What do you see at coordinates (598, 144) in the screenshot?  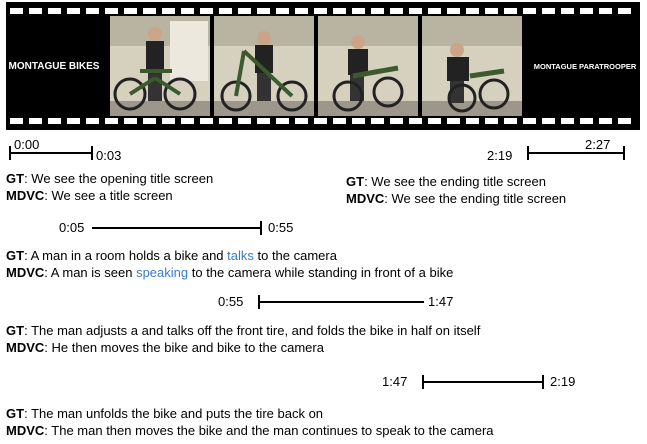 I see `segment-2-end-time: 2:27` at bounding box center [598, 144].